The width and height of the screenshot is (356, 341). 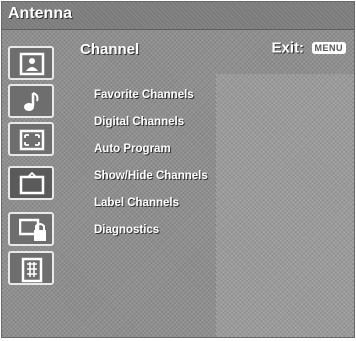 I want to click on page-title: Antenna, so click(x=40, y=13).